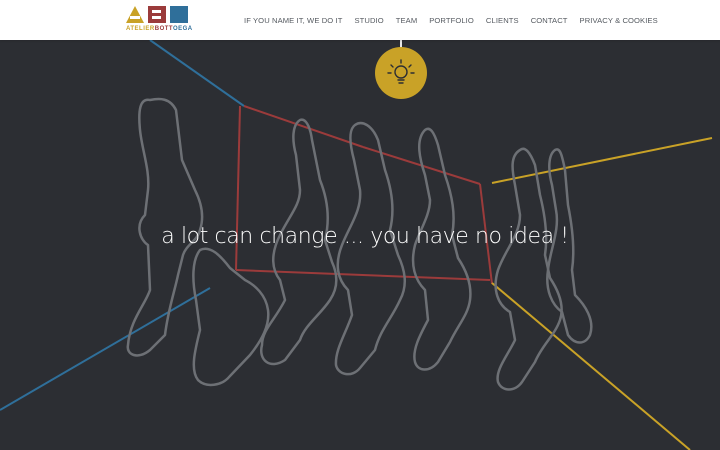 The width and height of the screenshot is (720, 450). Describe the element at coordinates (401, 73) in the screenshot. I see `lightbulb-icon` at that location.